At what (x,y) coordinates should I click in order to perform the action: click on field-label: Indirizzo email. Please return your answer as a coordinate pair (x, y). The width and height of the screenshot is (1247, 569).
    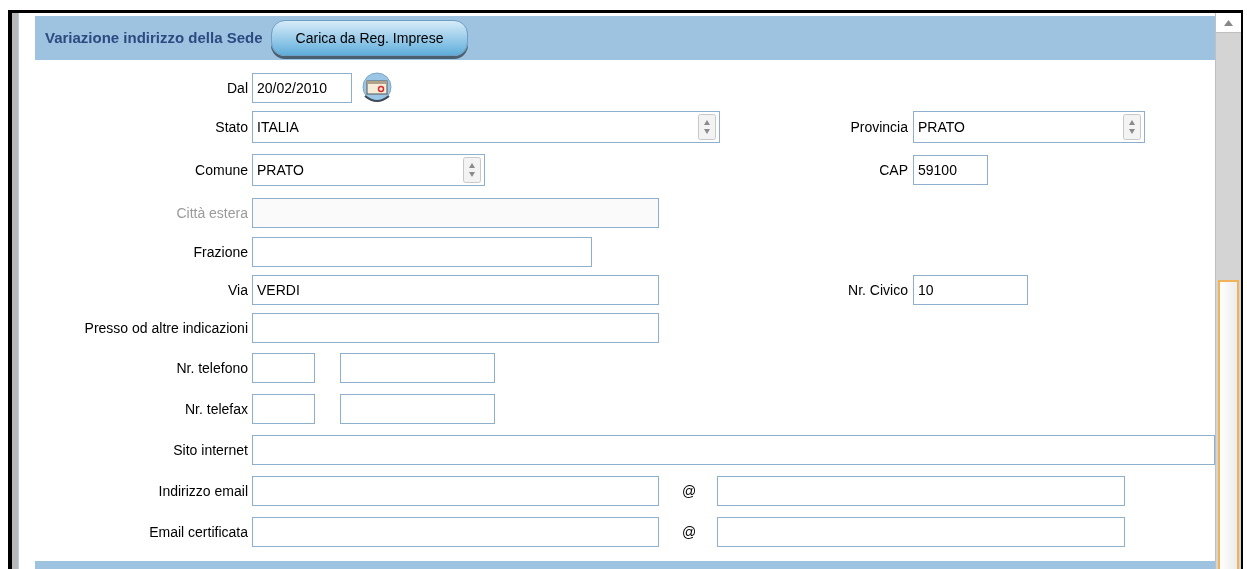
    Looking at the image, I should click on (203, 491).